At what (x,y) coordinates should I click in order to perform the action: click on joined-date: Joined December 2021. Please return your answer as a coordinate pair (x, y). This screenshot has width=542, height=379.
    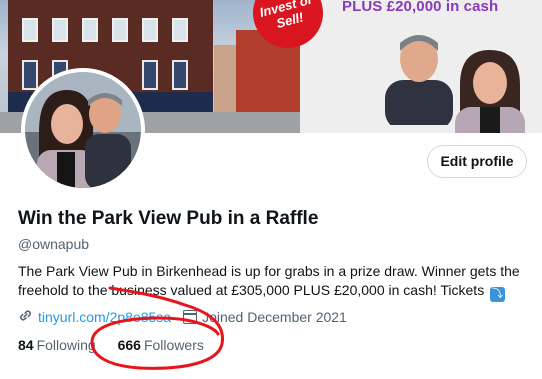
    Looking at the image, I should click on (274, 317).